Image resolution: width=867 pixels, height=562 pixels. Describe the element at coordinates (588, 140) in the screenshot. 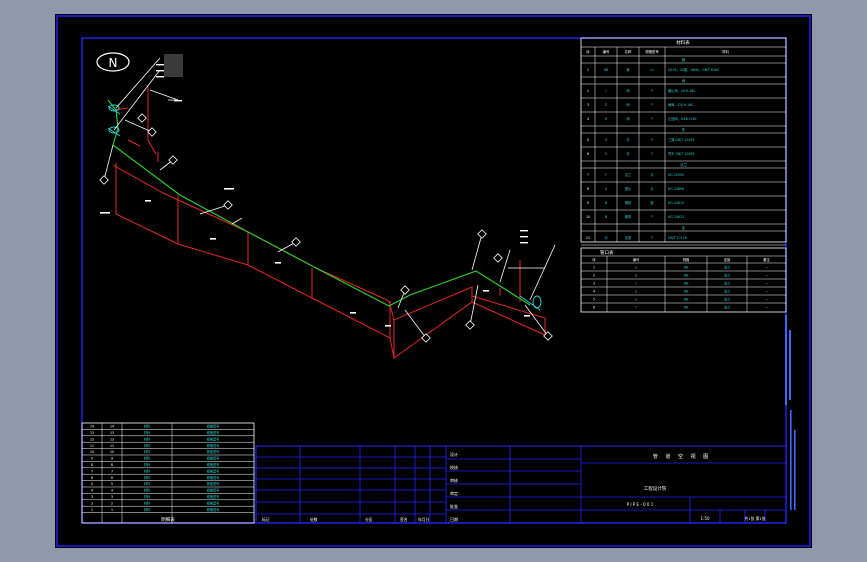

I see `material-cell: 5` at that location.